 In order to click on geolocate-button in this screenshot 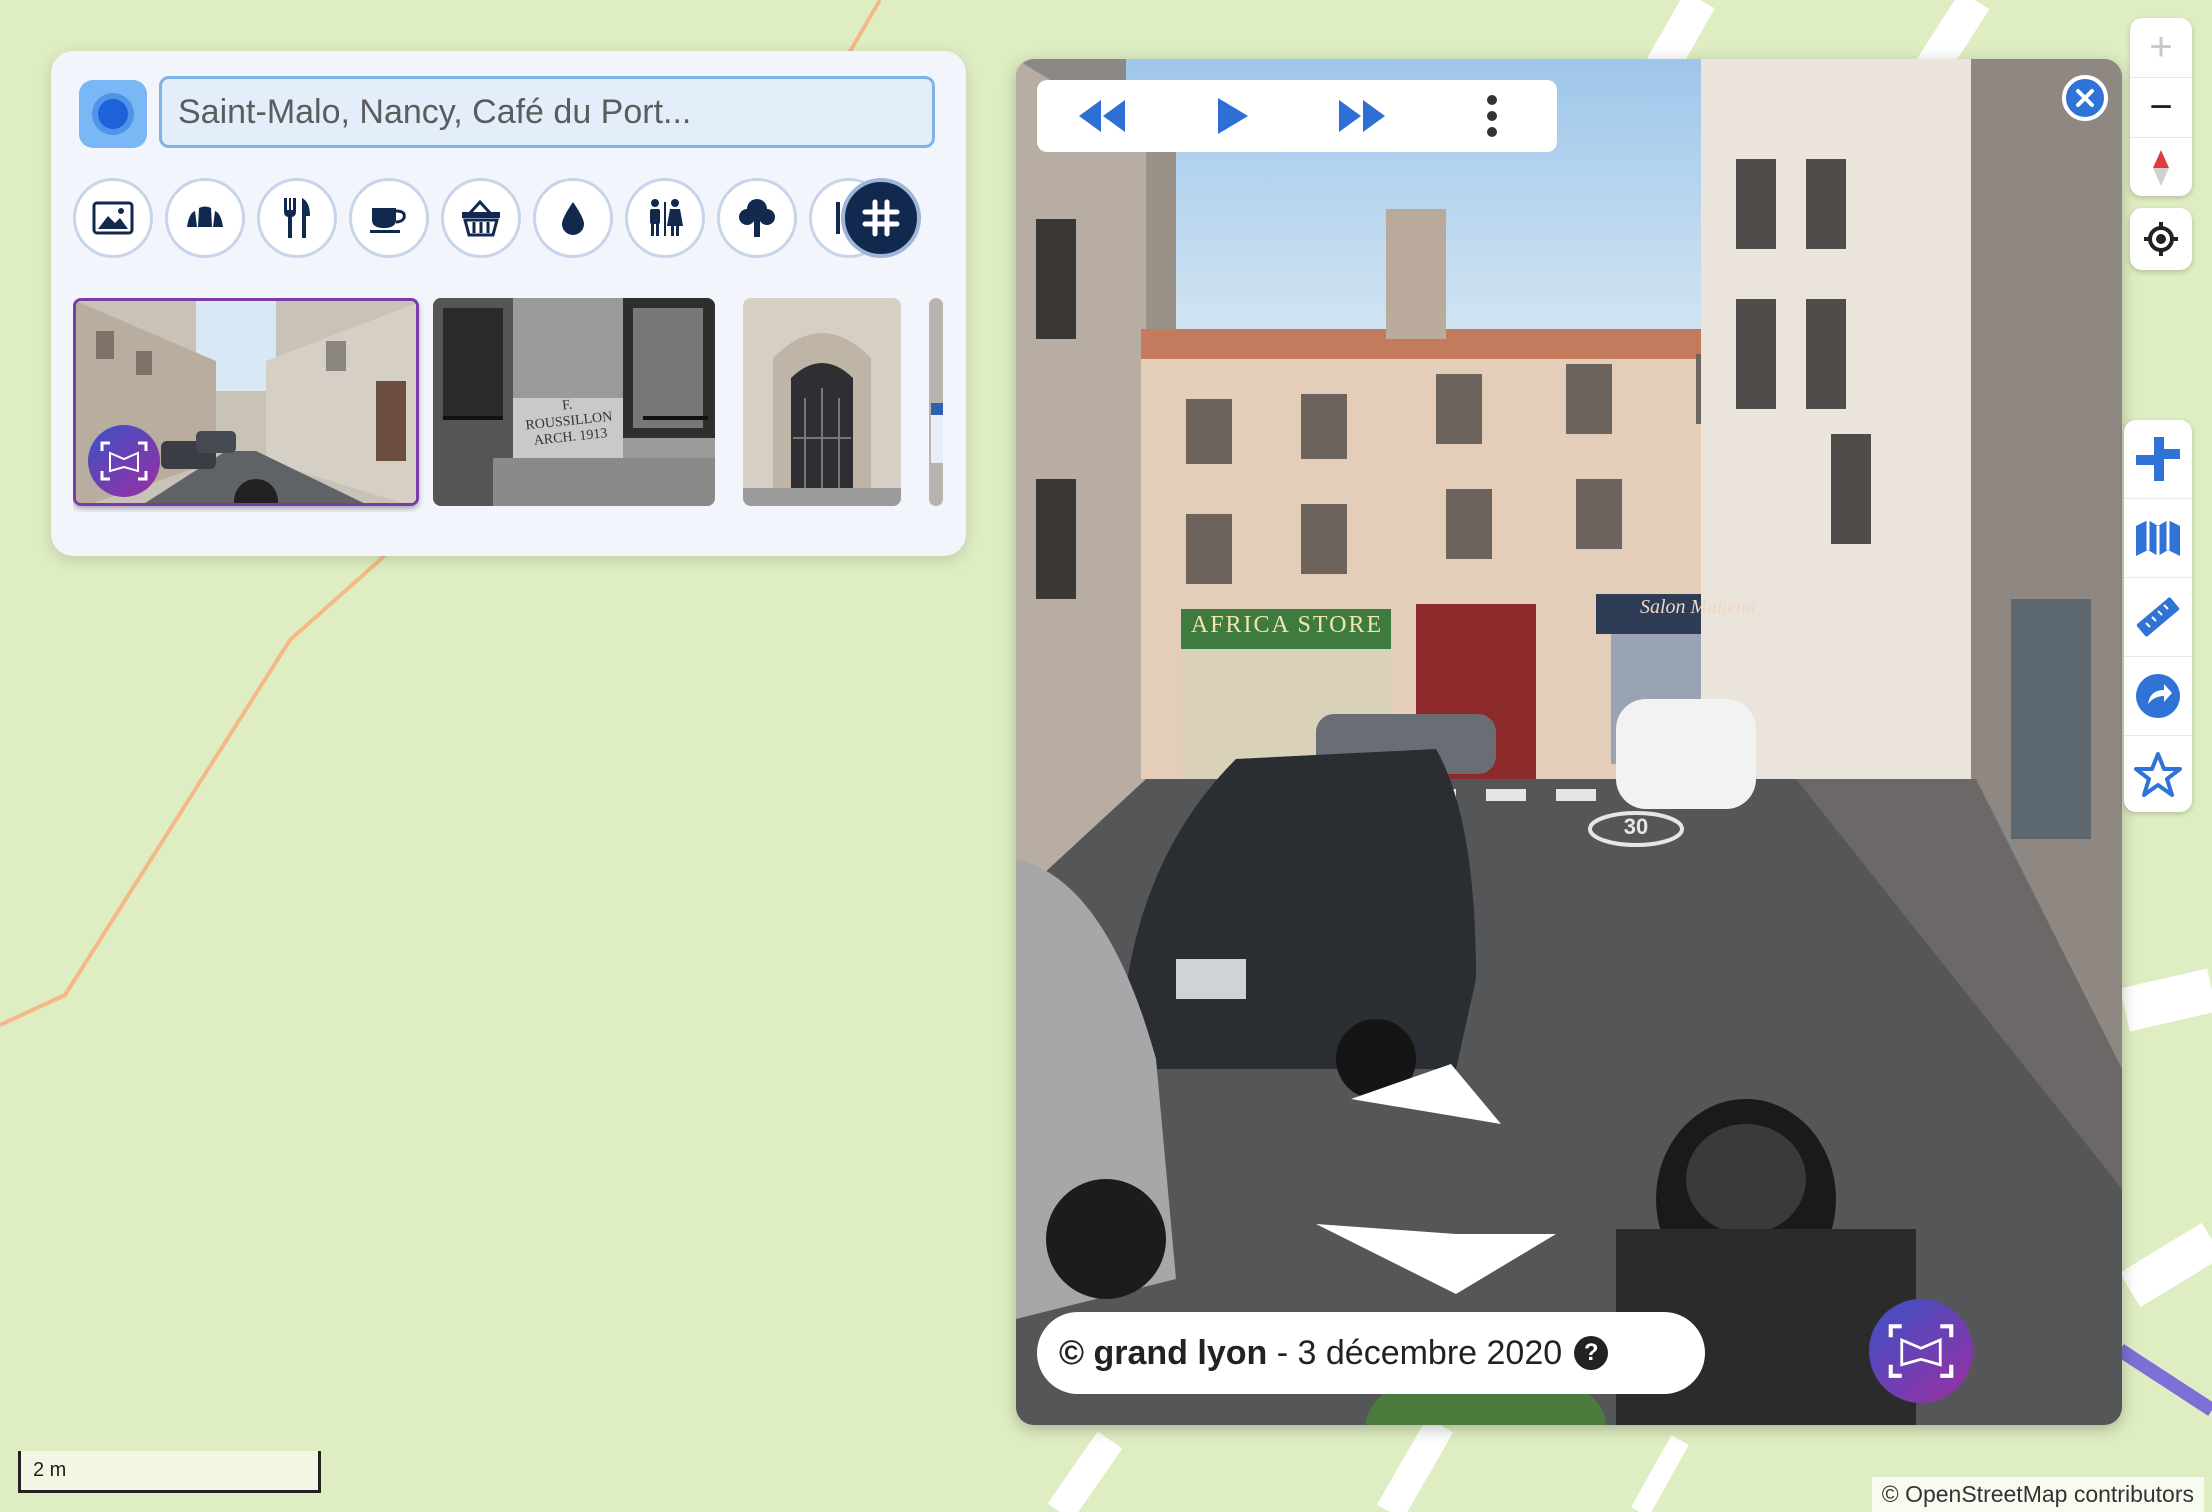, I will do `click(113, 114)`.